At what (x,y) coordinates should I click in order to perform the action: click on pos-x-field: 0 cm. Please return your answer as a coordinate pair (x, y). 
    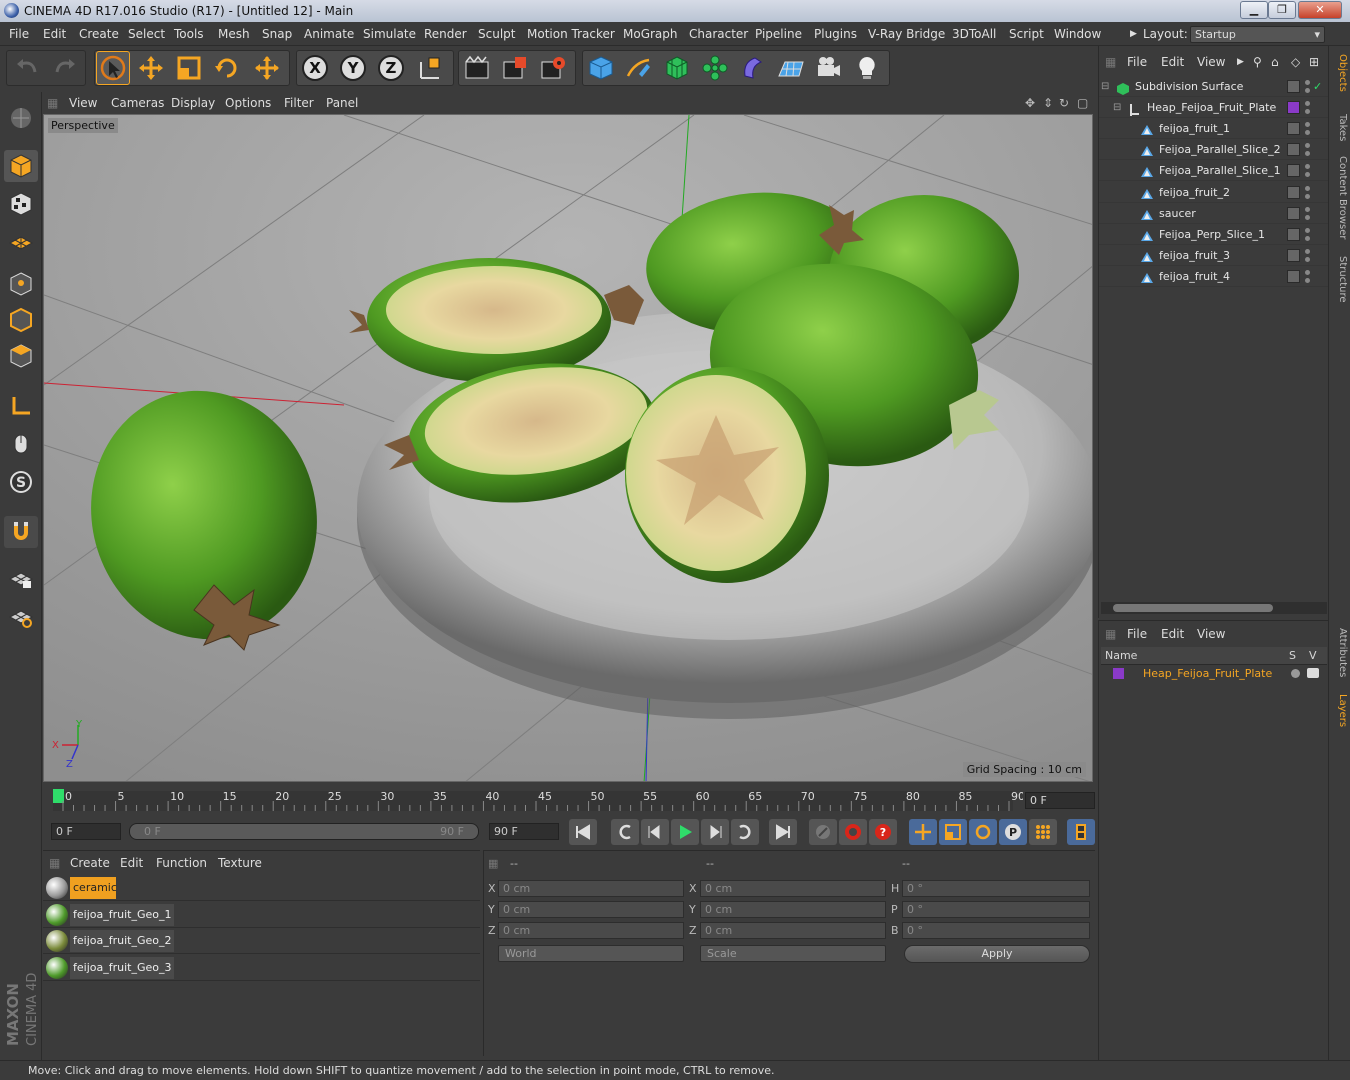
    Looking at the image, I should click on (591, 888).